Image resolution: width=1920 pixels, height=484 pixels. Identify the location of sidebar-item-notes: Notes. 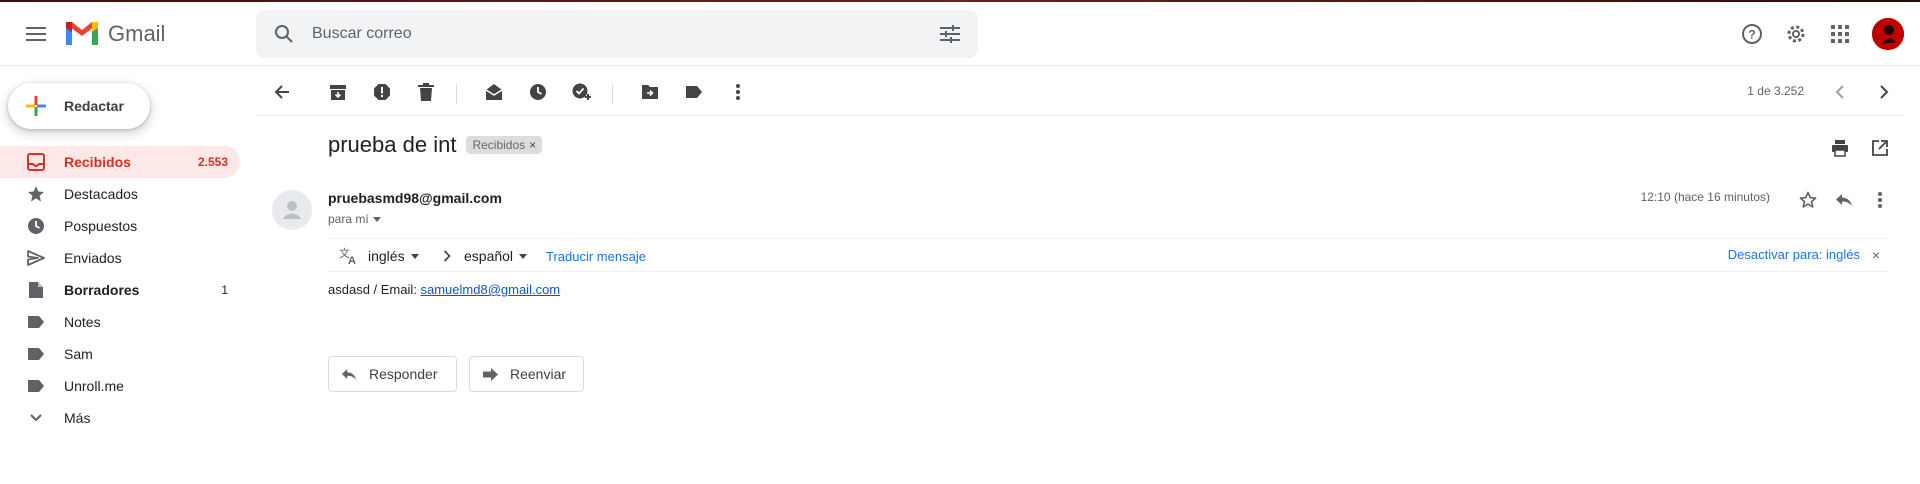
(120, 322).